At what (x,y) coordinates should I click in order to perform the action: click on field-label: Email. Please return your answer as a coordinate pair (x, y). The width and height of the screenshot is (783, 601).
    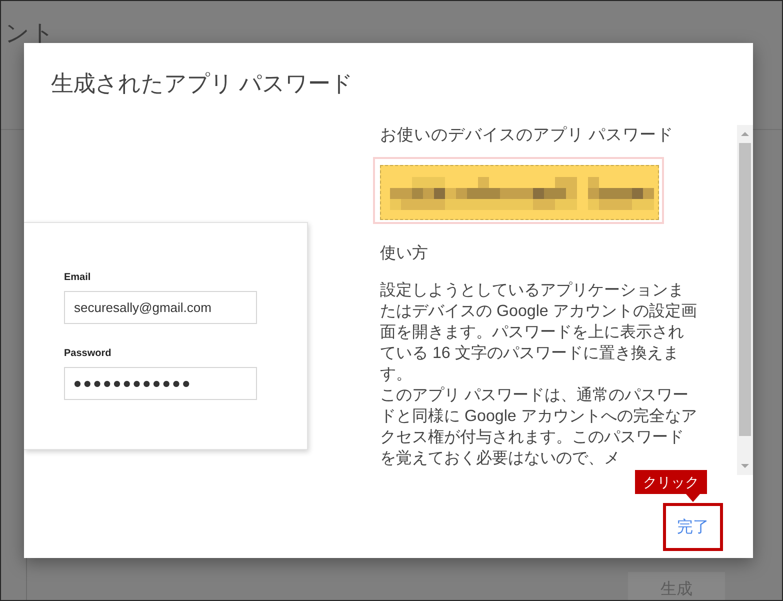
    Looking at the image, I should click on (77, 278).